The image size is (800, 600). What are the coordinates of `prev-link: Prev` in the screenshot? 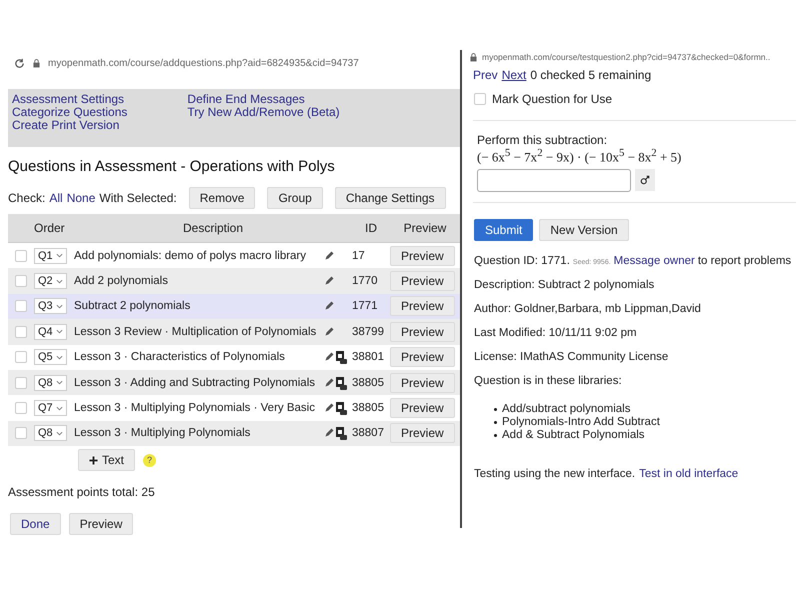 It's located at (485, 75).